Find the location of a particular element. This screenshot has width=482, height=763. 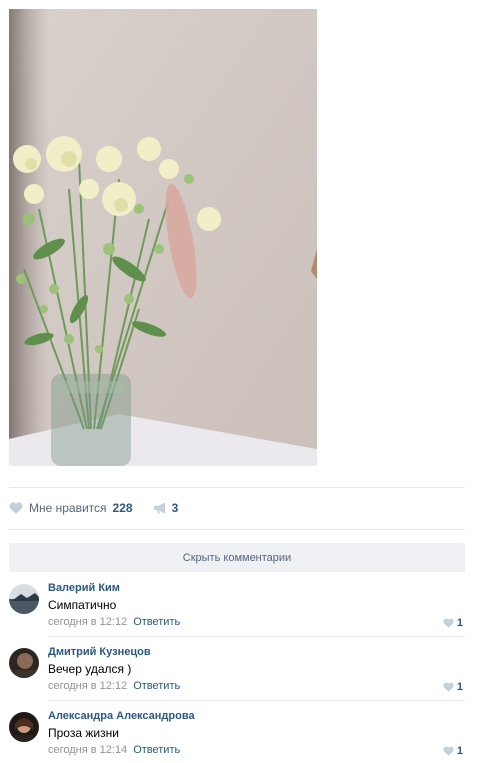

comment-author: Дмитрий Кузнецов is located at coordinates (99, 652).